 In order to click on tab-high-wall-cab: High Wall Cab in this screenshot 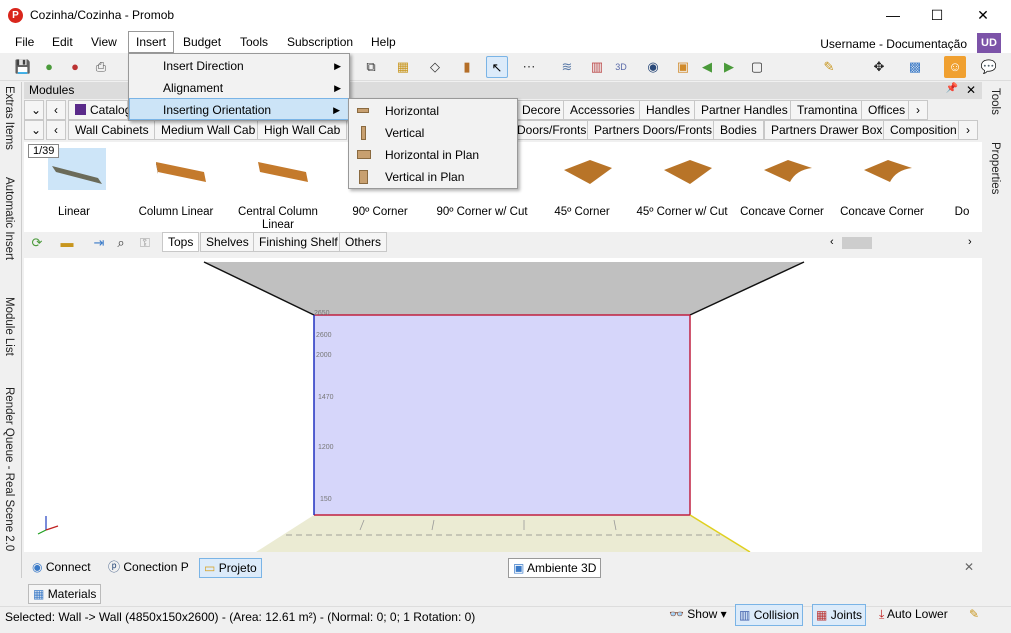, I will do `click(302, 130)`.